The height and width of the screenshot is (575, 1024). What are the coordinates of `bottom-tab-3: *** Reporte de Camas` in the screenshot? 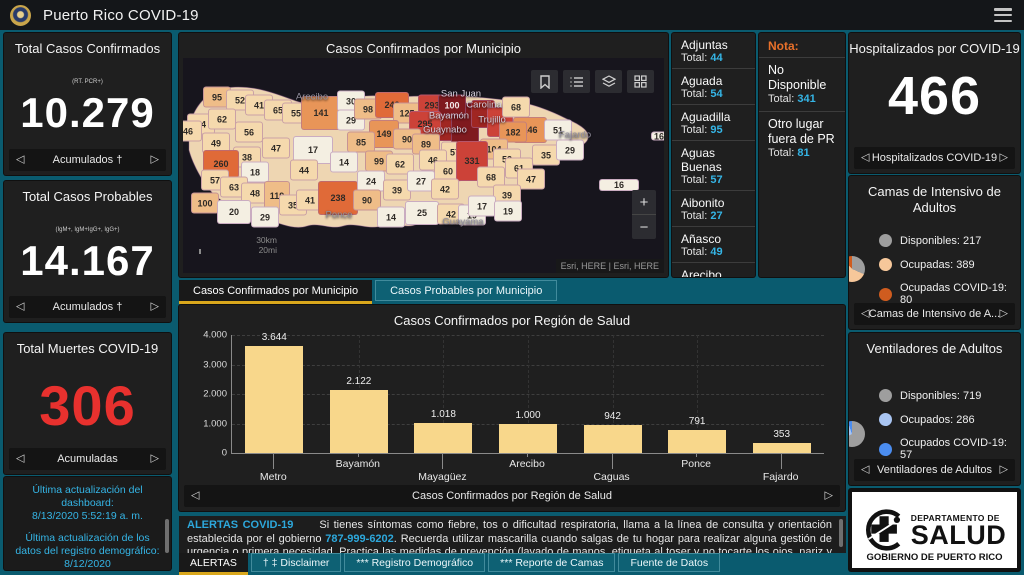 It's located at (552, 562).